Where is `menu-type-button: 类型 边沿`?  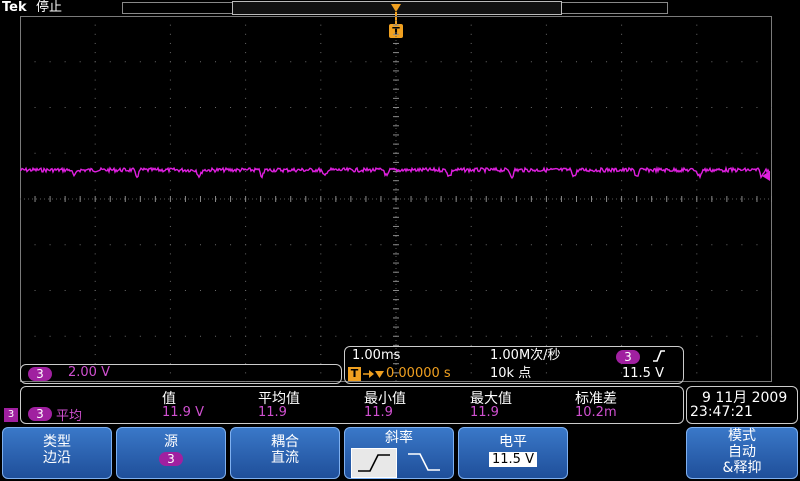
menu-type-button: 类型 边沿 is located at coordinates (57, 453).